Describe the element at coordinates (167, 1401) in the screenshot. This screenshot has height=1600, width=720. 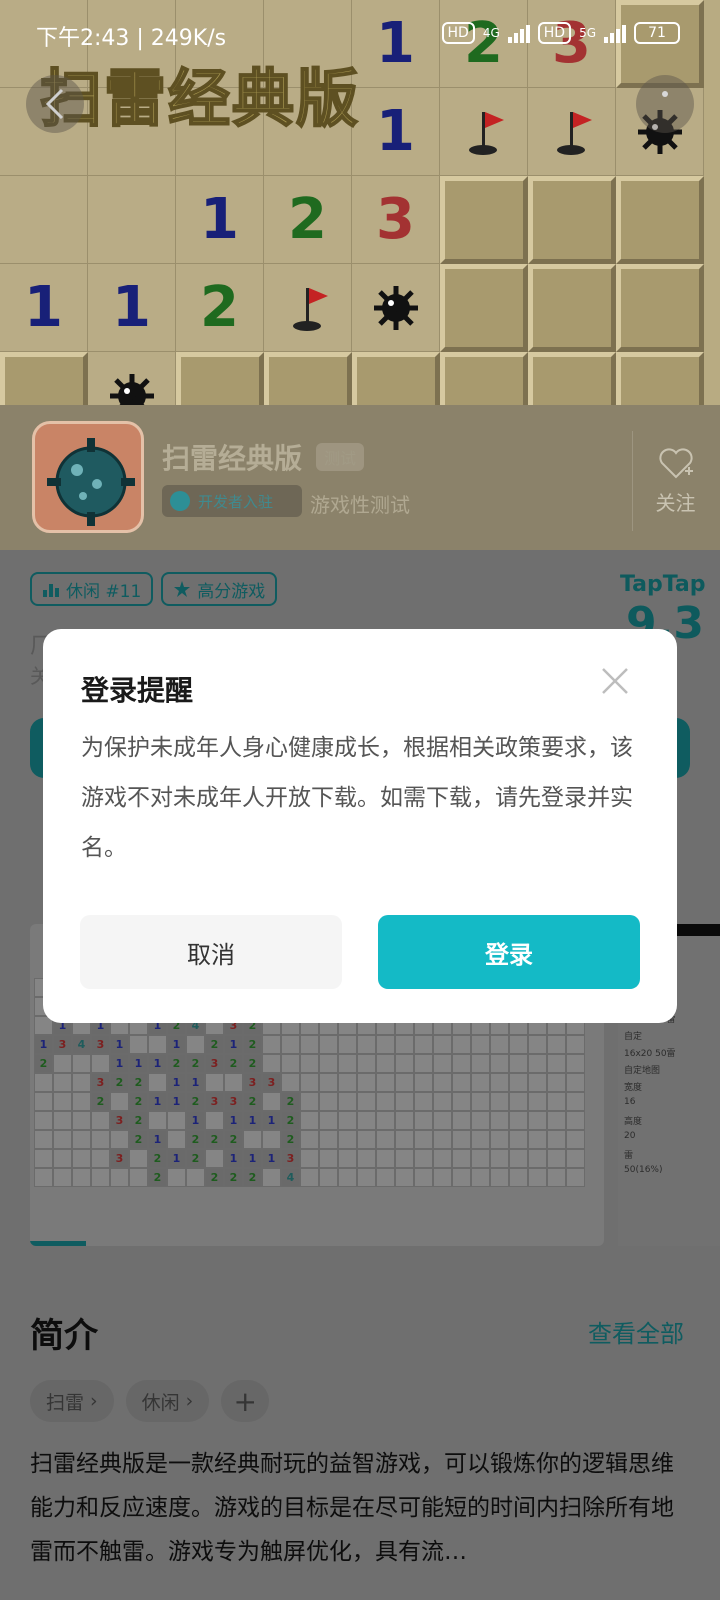
I see `chip-casual: 休闲 ›` at that location.